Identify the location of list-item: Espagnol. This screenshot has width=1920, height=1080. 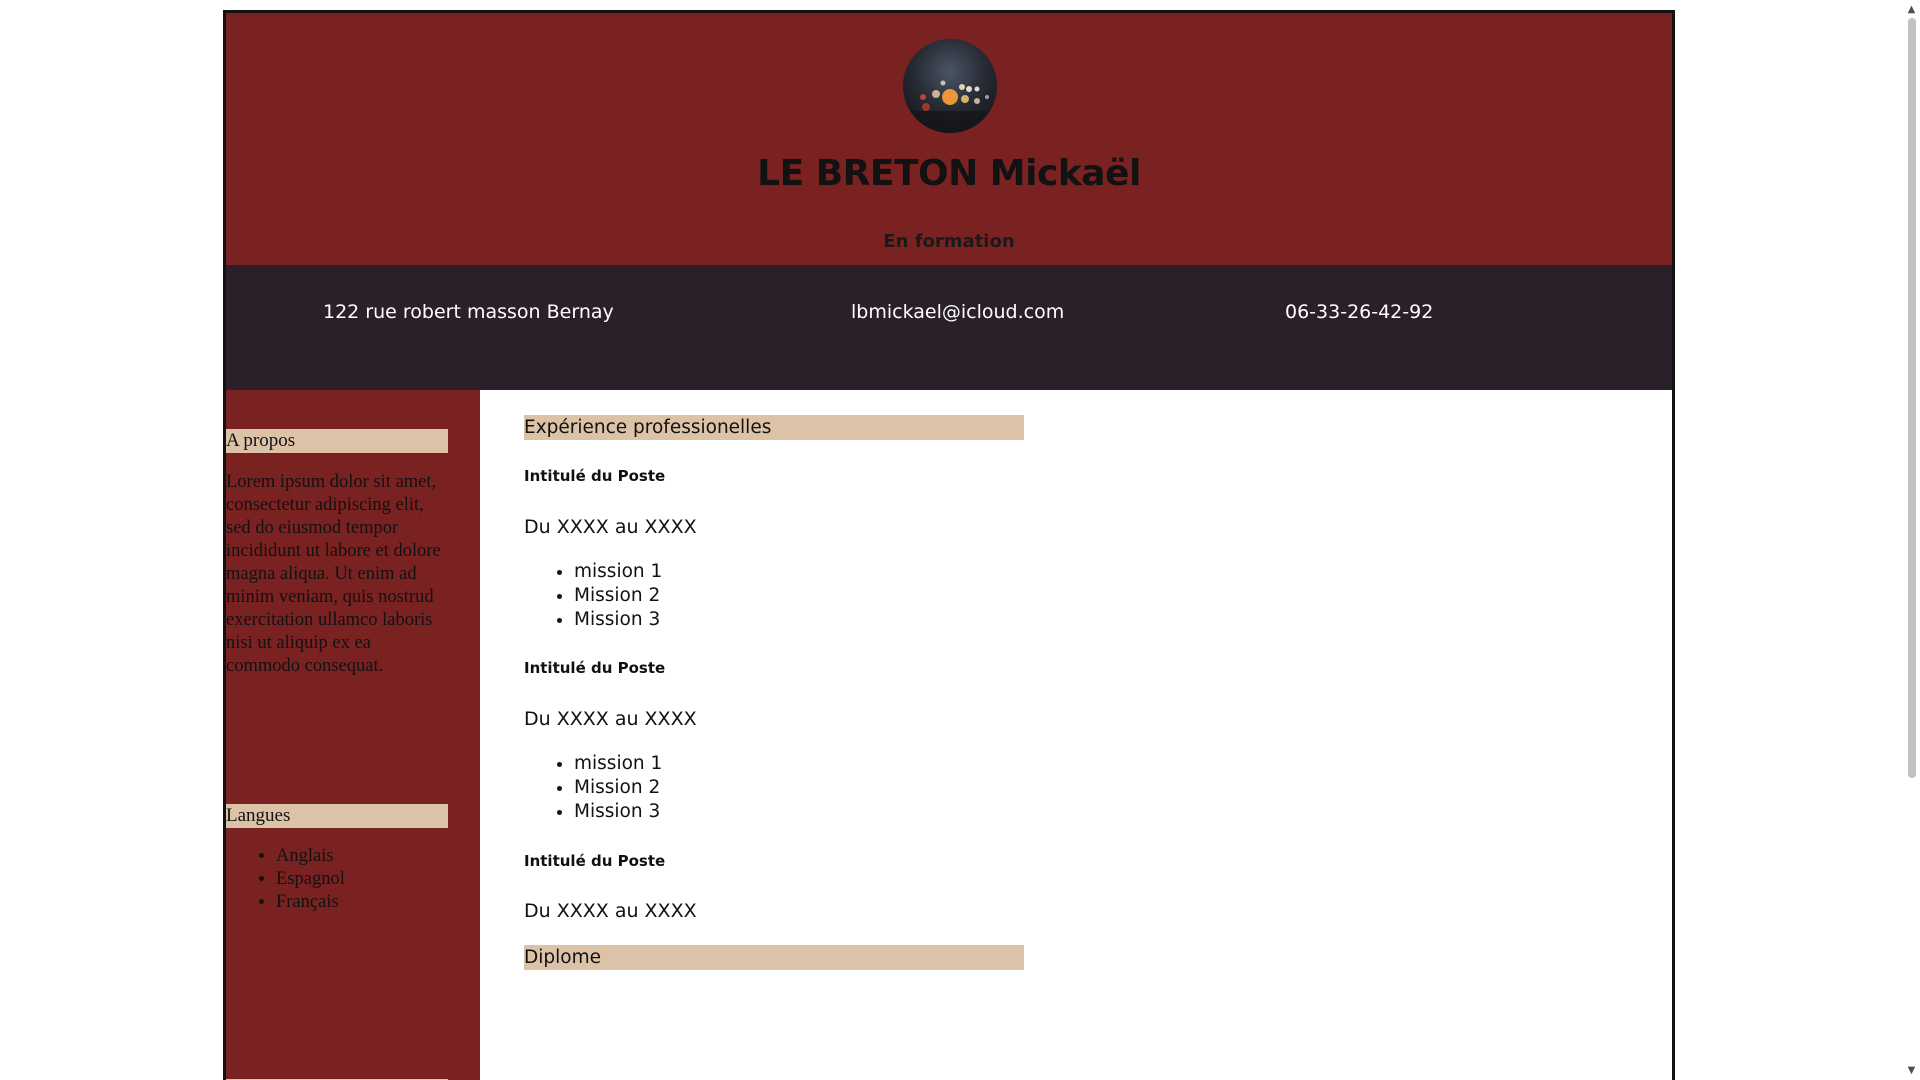
(310, 879).